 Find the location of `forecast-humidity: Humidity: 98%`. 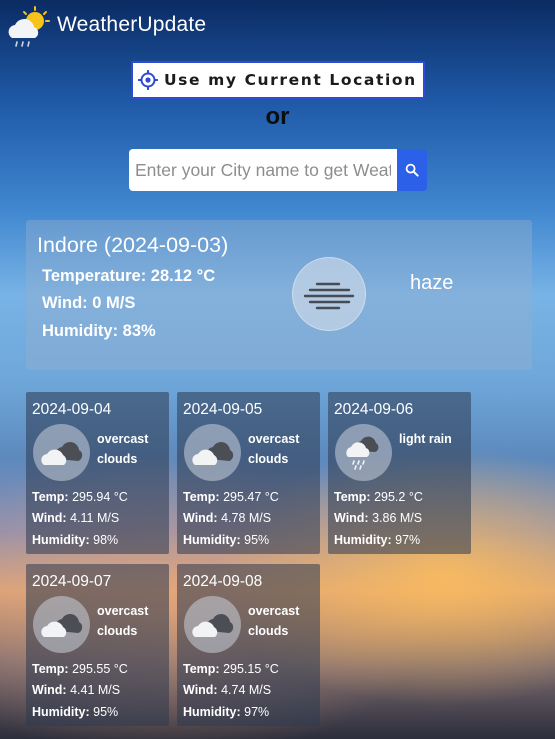

forecast-humidity: Humidity: 98% is located at coordinates (75, 540).